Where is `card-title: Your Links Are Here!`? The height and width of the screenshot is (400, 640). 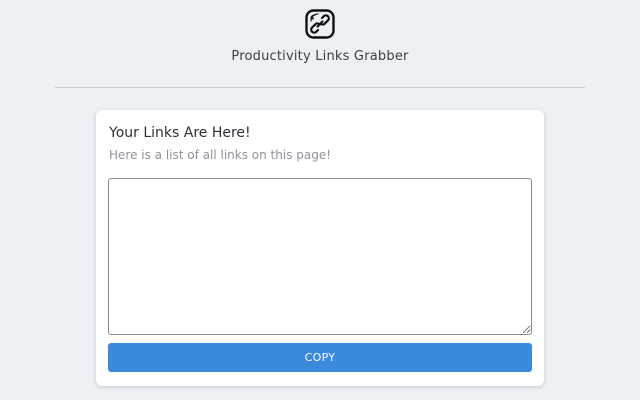 card-title: Your Links Are Here! is located at coordinates (180, 133).